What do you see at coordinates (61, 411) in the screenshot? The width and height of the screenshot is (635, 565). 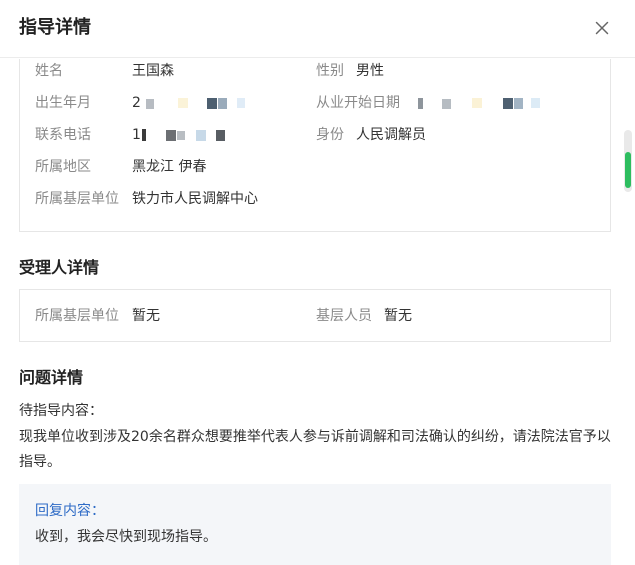 I see `guidance-content-label: 待指导内容：` at bounding box center [61, 411].